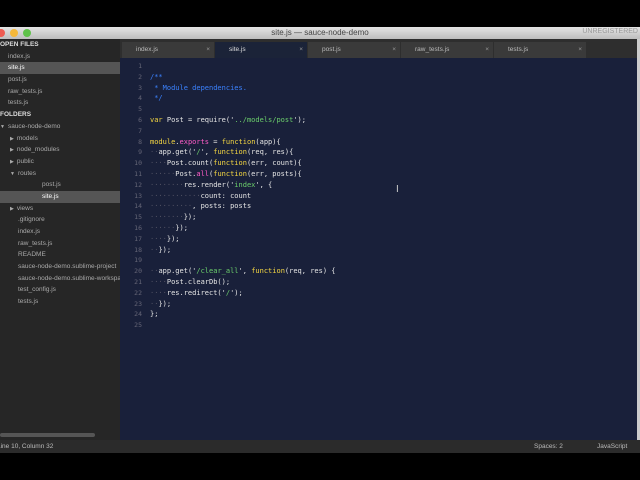  I want to click on tree-item-label: raw_tests.js, so click(35, 243).